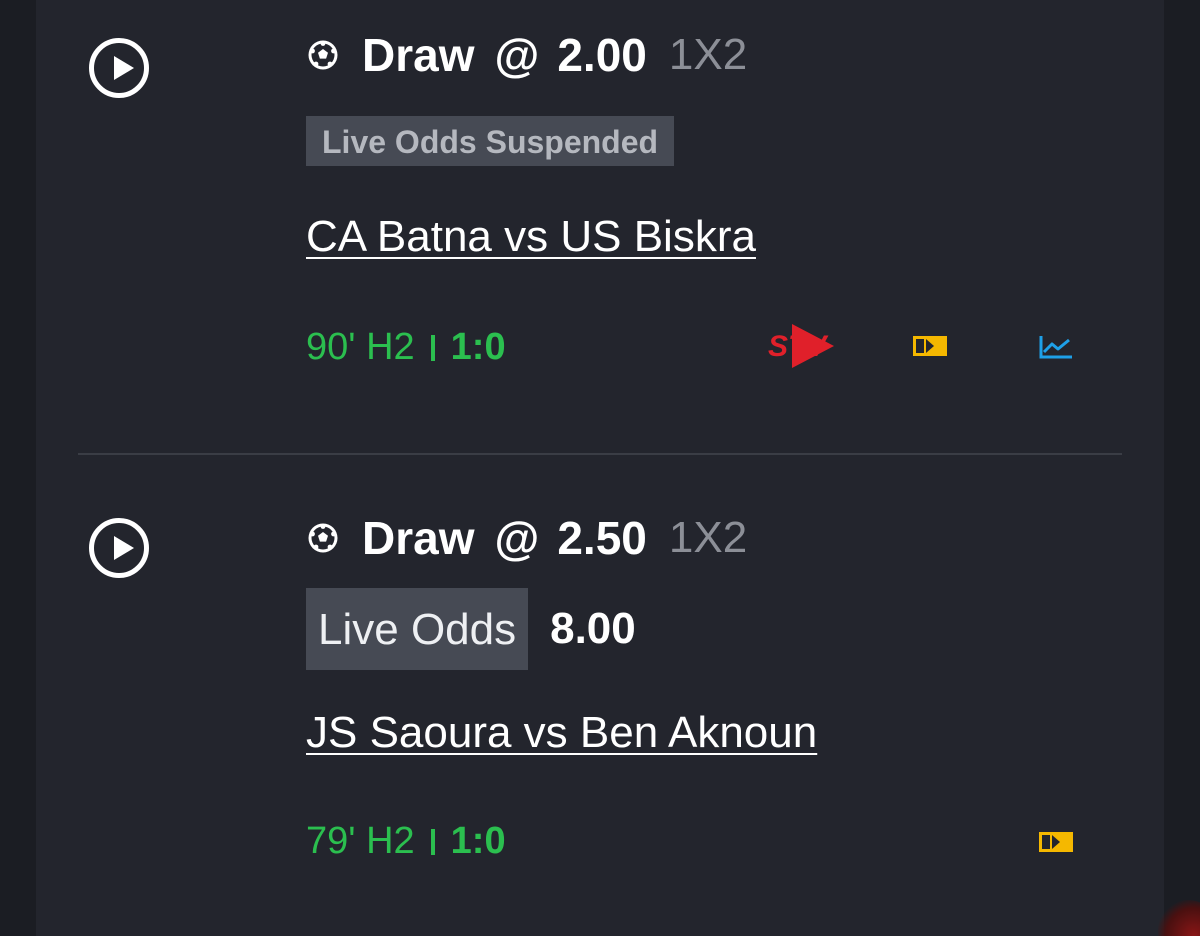 The image size is (1200, 936). What do you see at coordinates (798, 346) in the screenshot?
I see `stv-logo-text: STV` at bounding box center [798, 346].